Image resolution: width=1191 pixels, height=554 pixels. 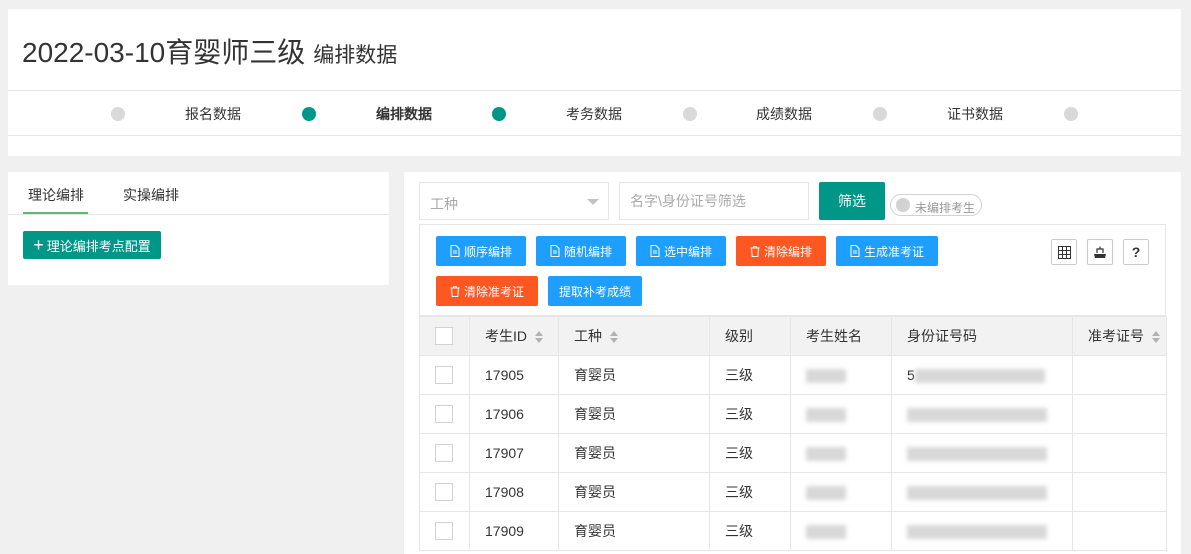 I want to click on active-tab-indicator, so click(x=55, y=213).